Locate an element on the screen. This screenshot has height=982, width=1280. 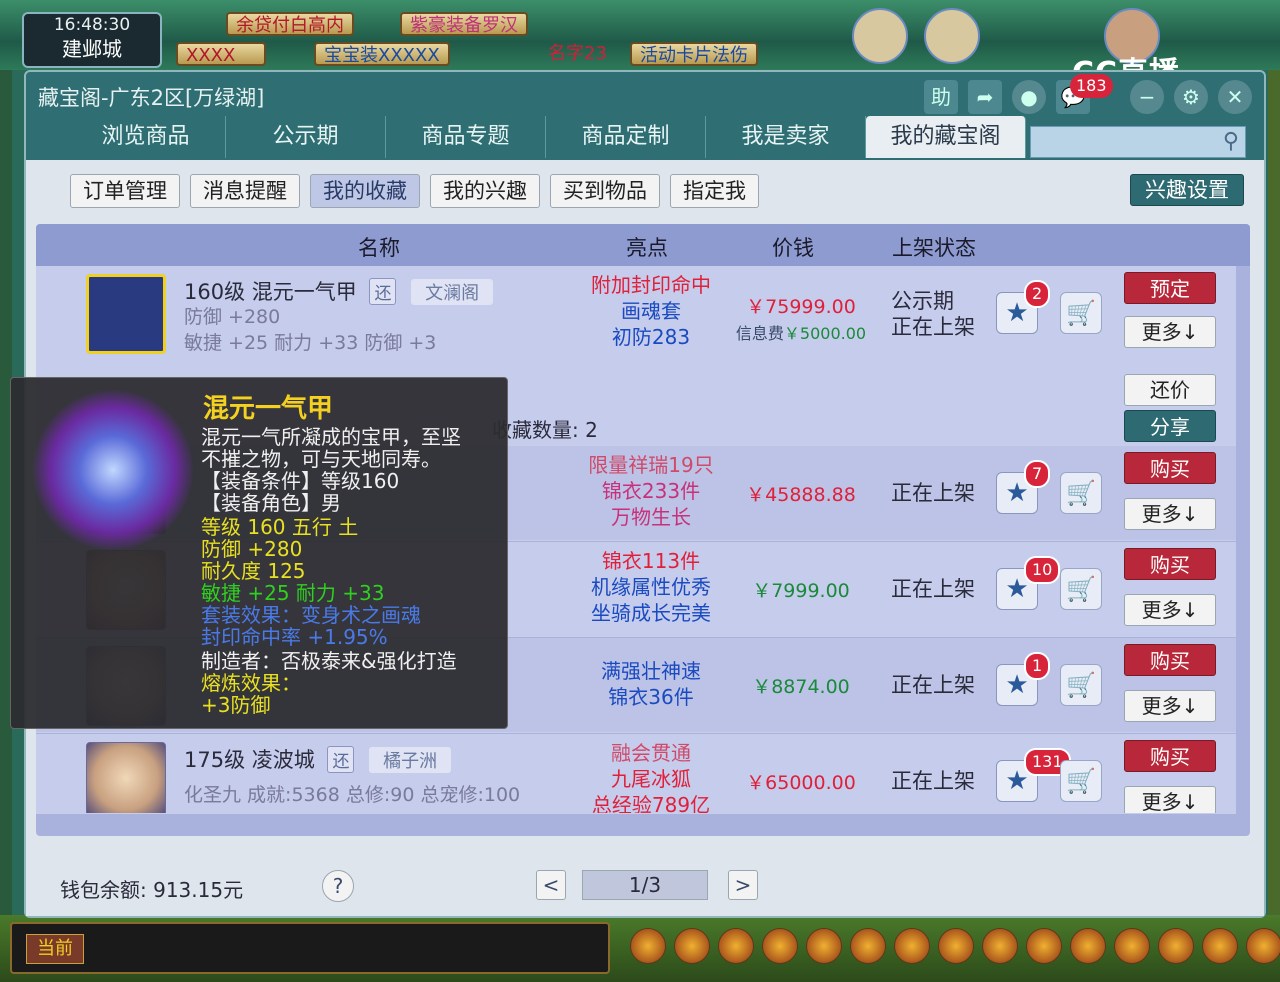
skill-icon is located at coordinates (912, 946).